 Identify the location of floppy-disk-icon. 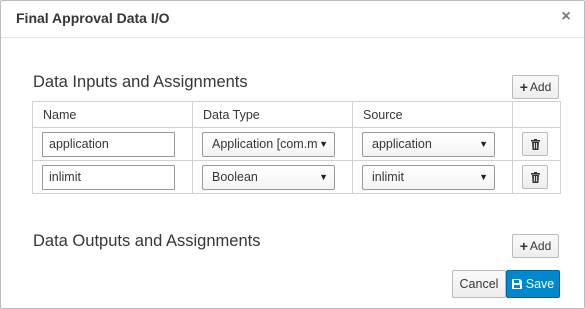
(516, 284).